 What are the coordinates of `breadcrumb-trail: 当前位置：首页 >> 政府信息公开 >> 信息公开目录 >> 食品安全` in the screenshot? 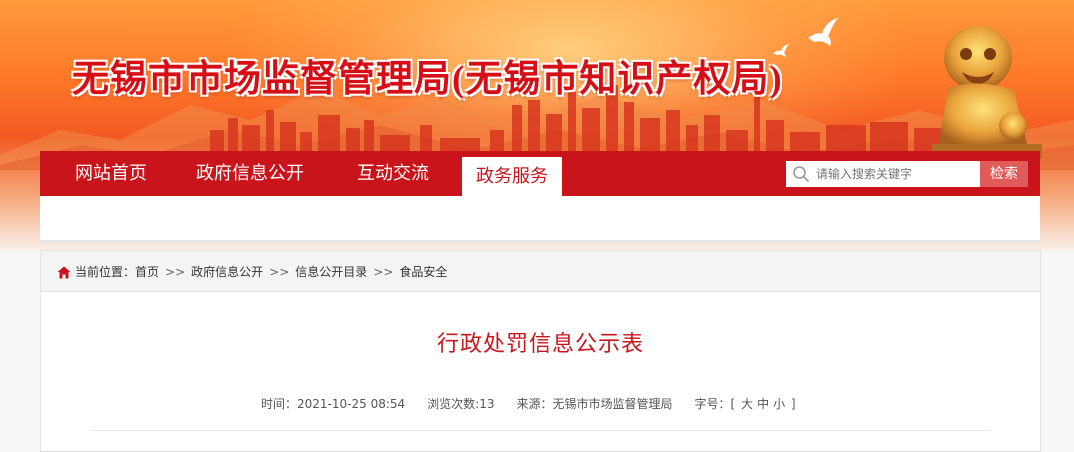 It's located at (261, 271).